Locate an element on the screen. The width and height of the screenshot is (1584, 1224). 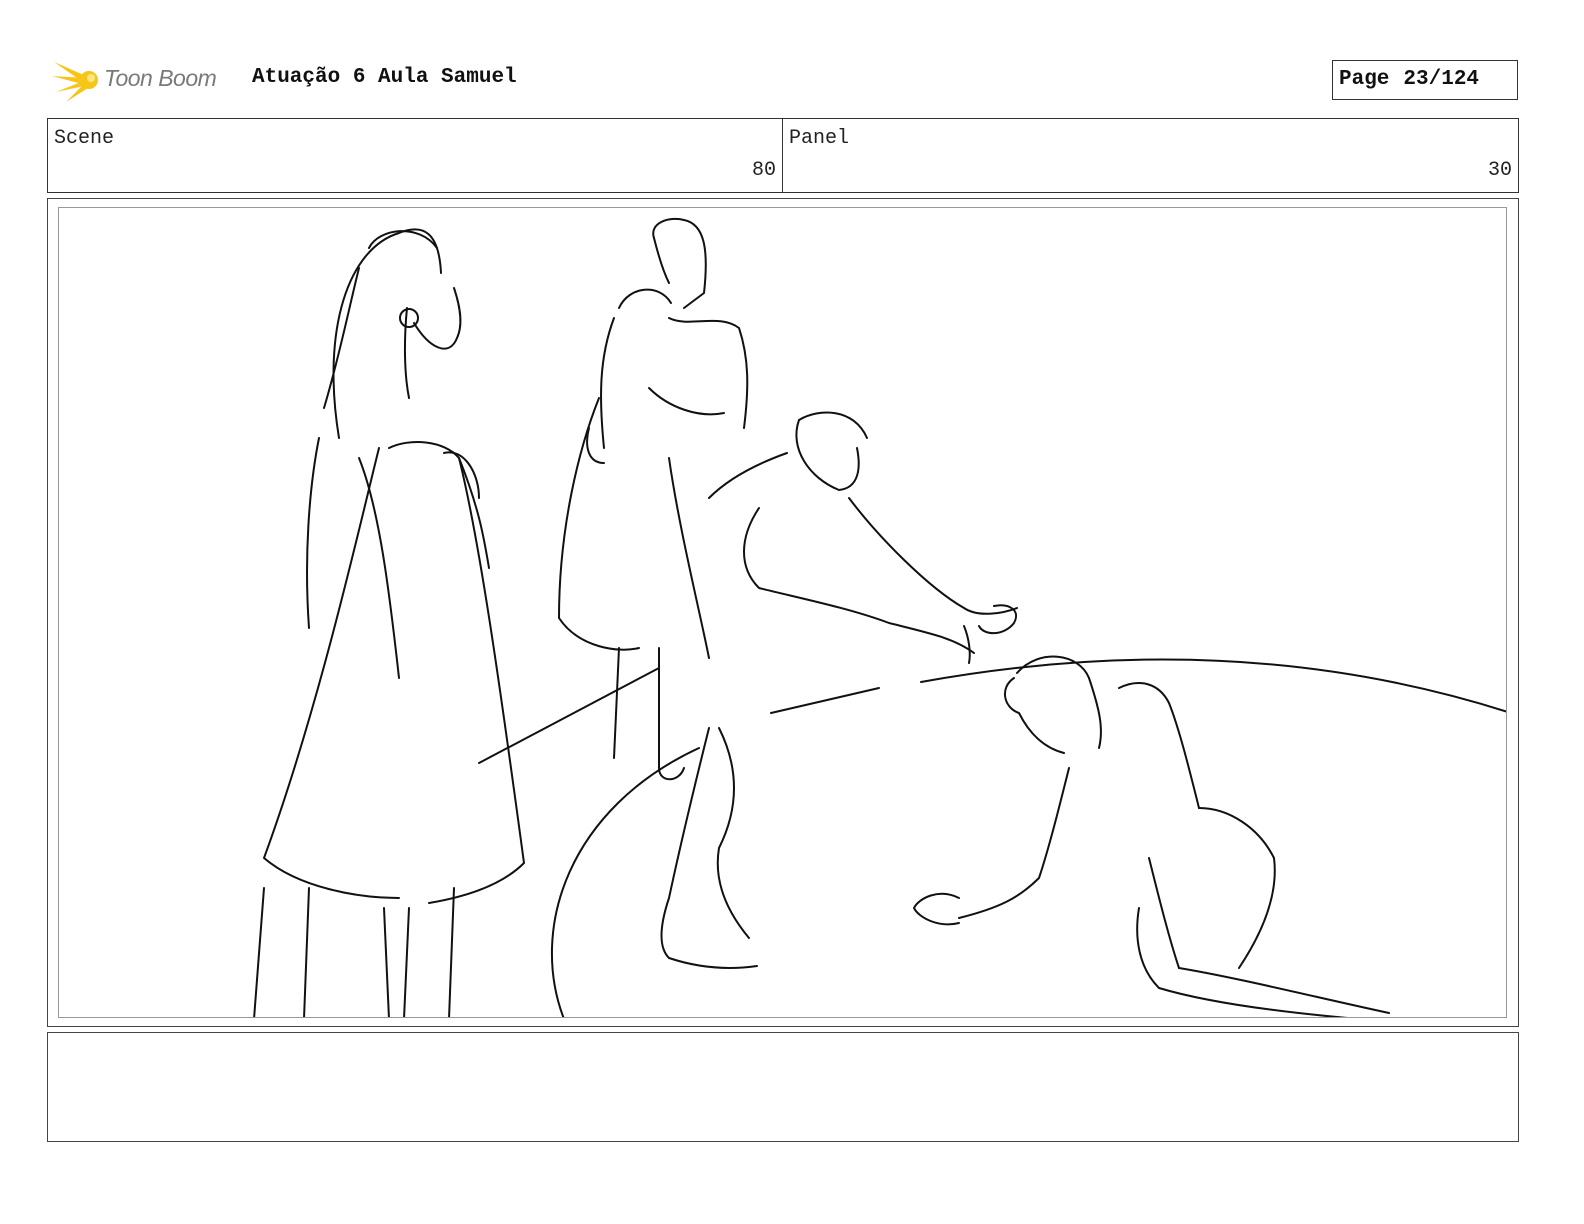
foreground-curve is located at coordinates (625, 882).